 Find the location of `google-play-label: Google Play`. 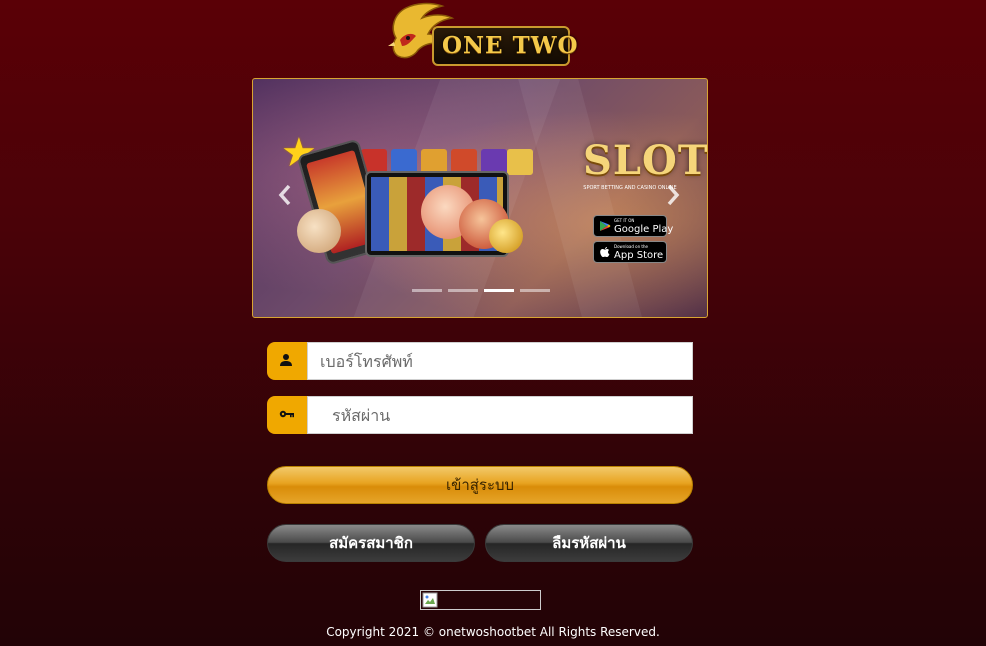

google-play-label: Google Play is located at coordinates (644, 229).